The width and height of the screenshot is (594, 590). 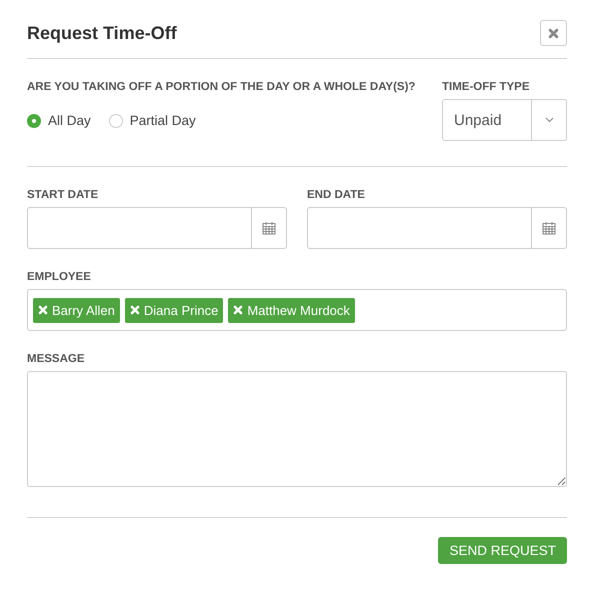 I want to click on field-label: ARE YOU TAKING OFF A PORTION OF THE DAY OR A WHOLE DAY(S)?, so click(x=221, y=87).